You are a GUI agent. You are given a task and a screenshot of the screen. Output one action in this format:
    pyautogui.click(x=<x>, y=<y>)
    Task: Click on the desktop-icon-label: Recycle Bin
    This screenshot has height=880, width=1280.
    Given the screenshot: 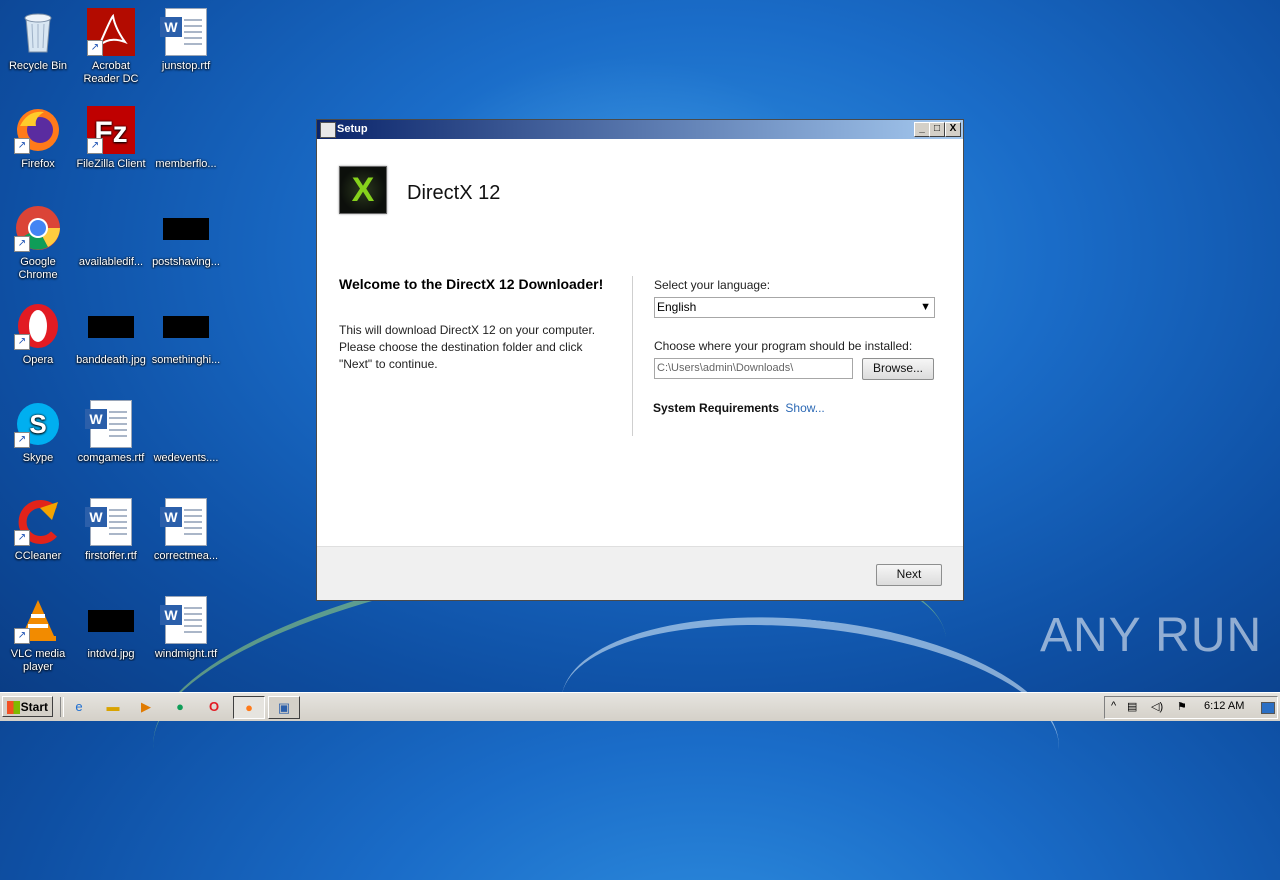 What is the action you would take?
    pyautogui.click(x=38, y=66)
    